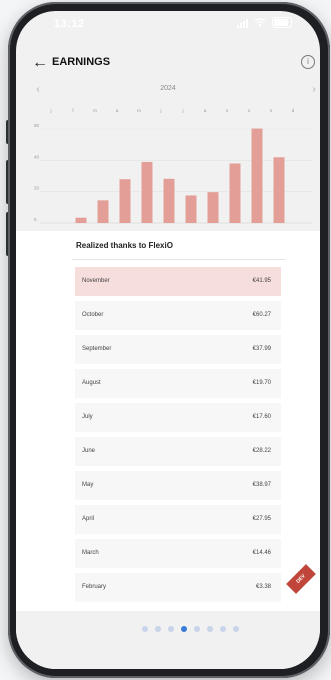 This screenshot has height=680, width=331. What do you see at coordinates (40, 63) in the screenshot?
I see `arrow-left-icon: ←` at bounding box center [40, 63].